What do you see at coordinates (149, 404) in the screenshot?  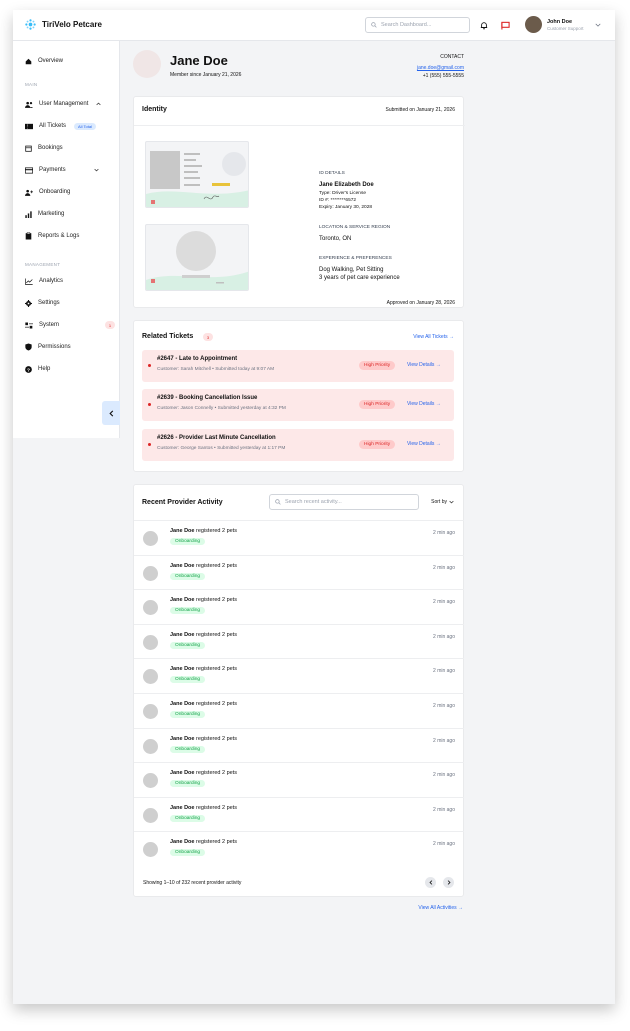 I see `priority-dot` at bounding box center [149, 404].